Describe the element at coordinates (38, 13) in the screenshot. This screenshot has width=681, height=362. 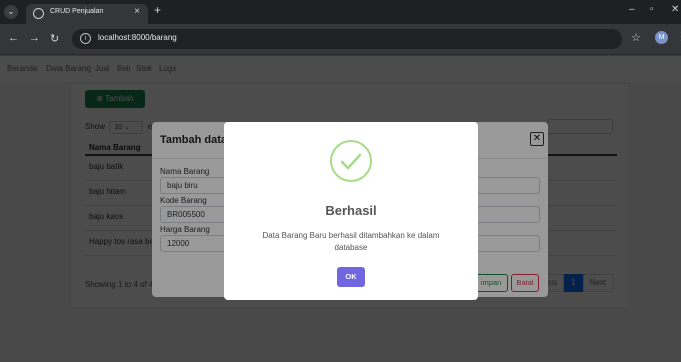
I see `favicon-icon` at that location.